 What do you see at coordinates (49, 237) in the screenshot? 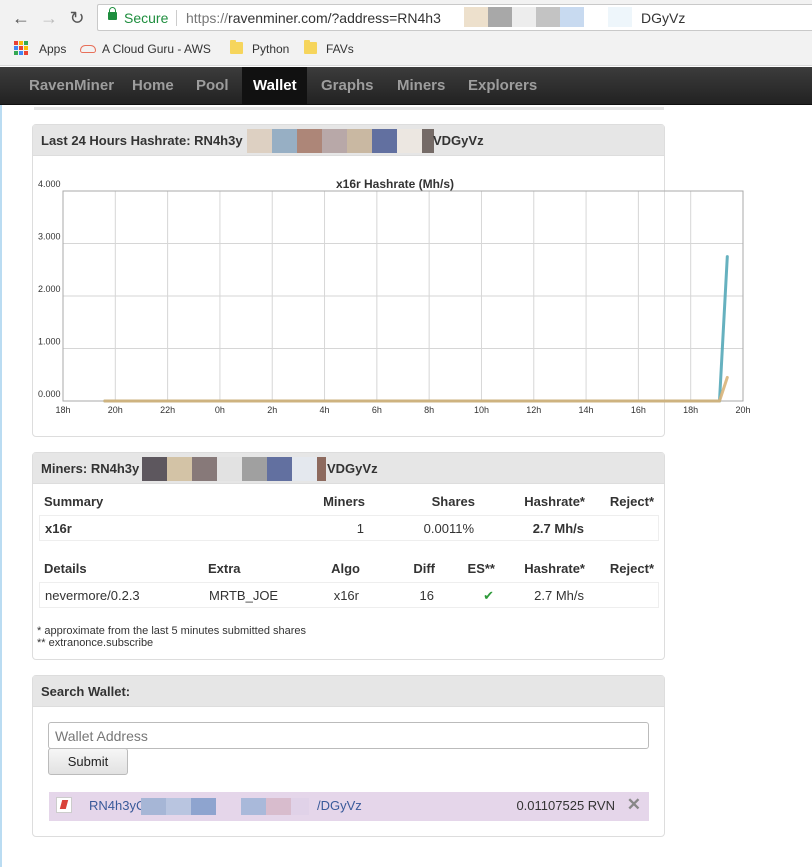
I see `y-tick-label: 3.000` at bounding box center [49, 237].